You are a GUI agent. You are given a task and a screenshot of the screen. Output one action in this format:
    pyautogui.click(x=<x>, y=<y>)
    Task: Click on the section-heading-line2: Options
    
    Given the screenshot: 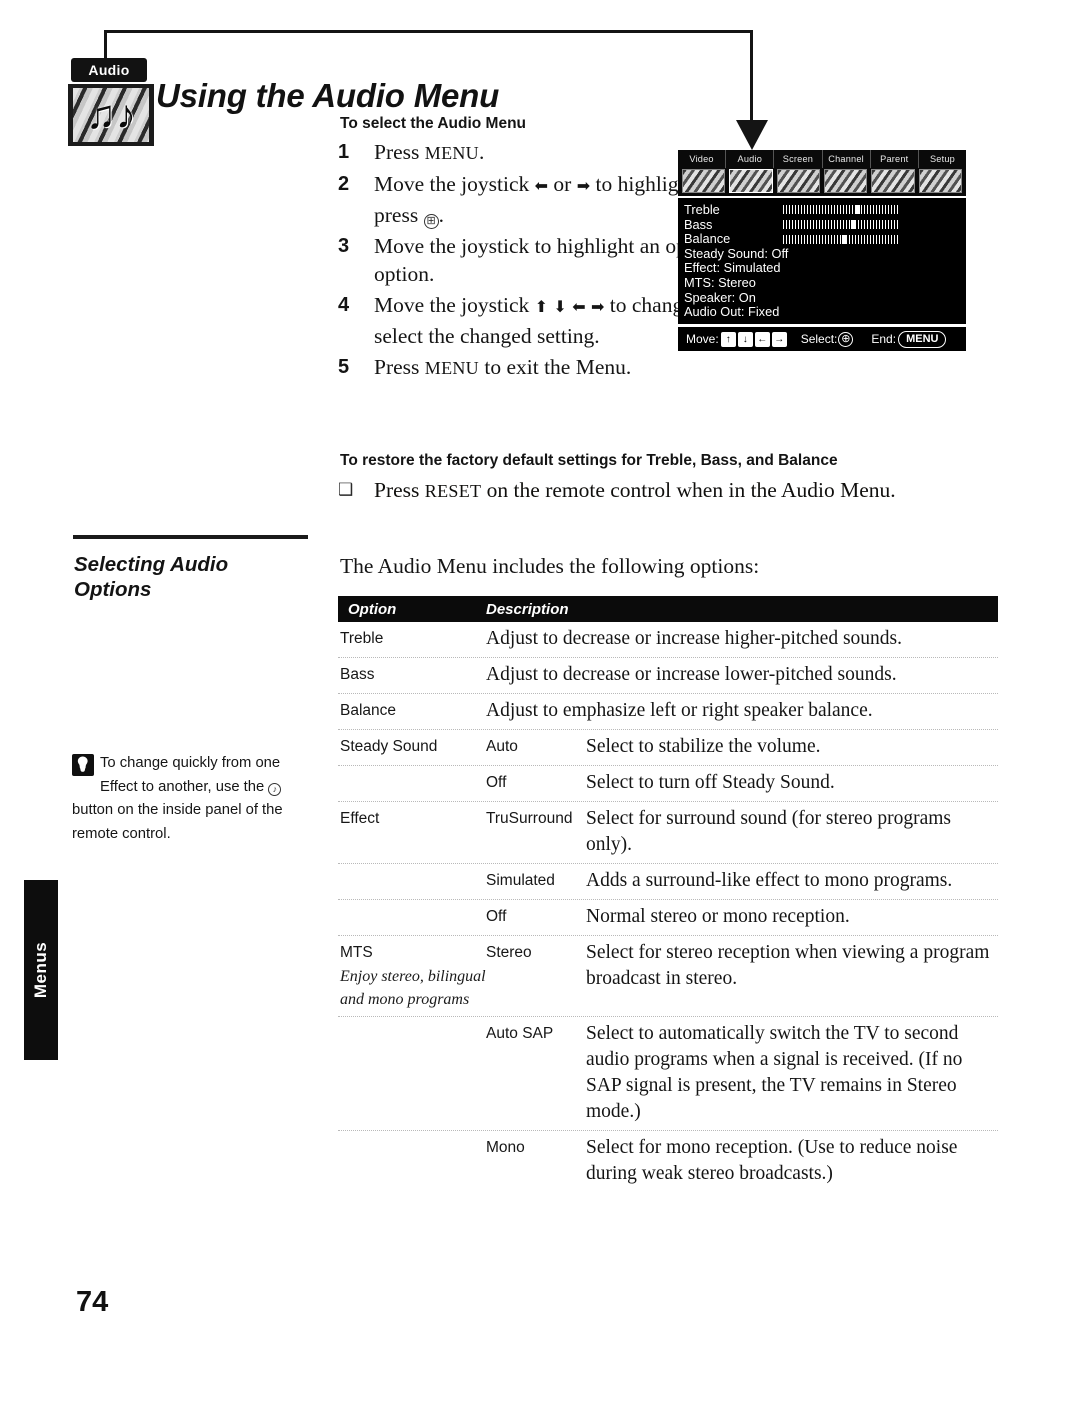 What is the action you would take?
    pyautogui.click(x=113, y=589)
    